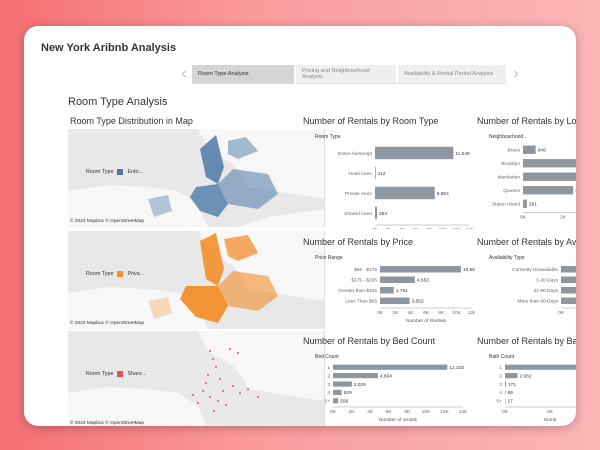 The height and width of the screenshot is (450, 600). Describe the element at coordinates (526, 121) in the screenshot. I see `chart-title-location: Number of Rentals by Loca` at that location.